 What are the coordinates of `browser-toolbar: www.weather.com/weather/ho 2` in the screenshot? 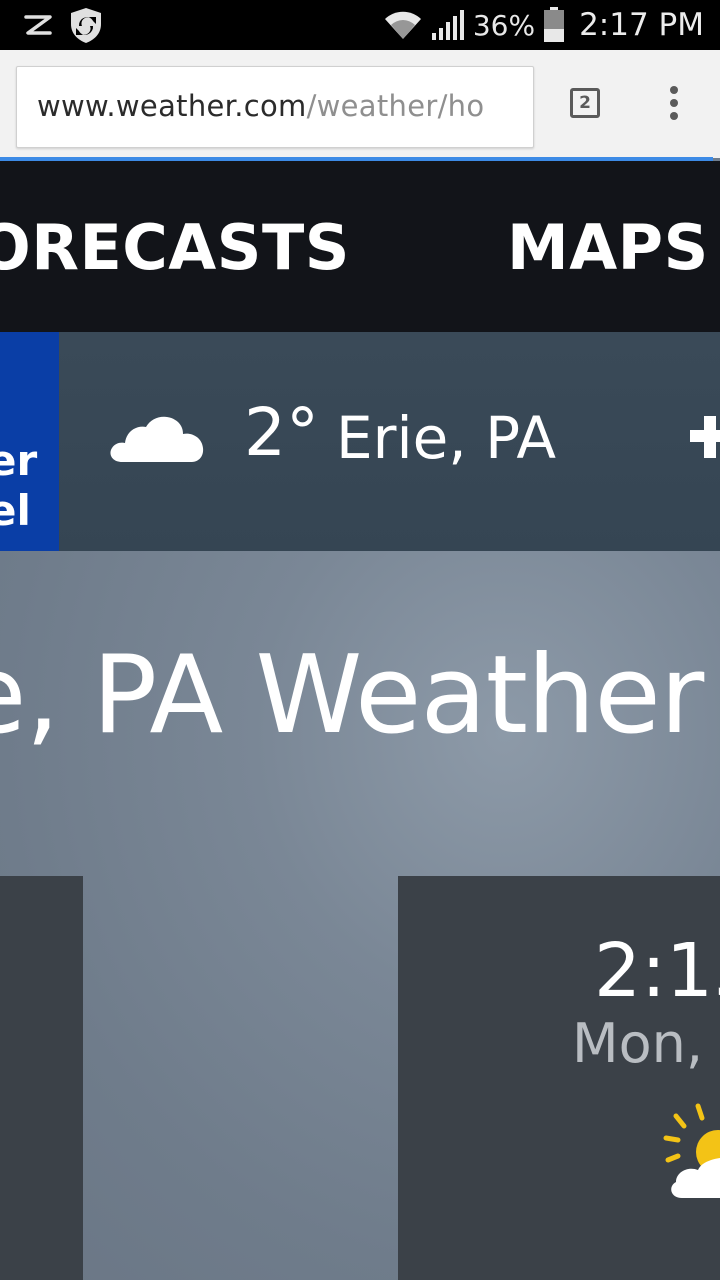 It's located at (360, 104).